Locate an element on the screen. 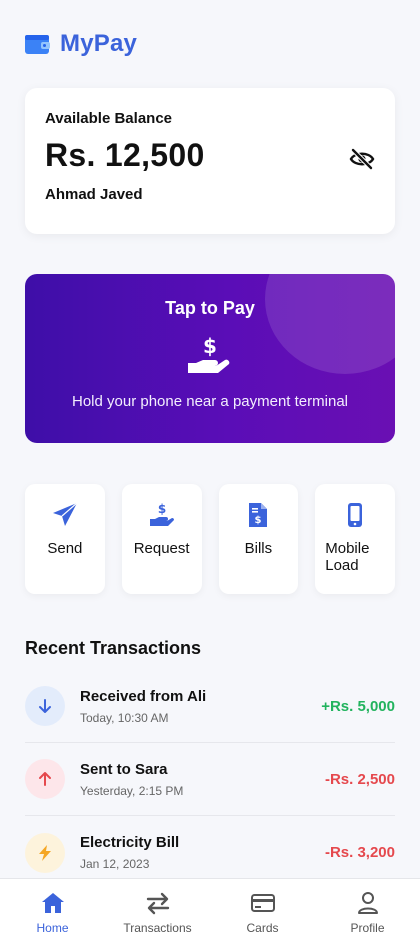 The width and height of the screenshot is (420, 947). invoice-icon: $ is located at coordinates (258, 515).